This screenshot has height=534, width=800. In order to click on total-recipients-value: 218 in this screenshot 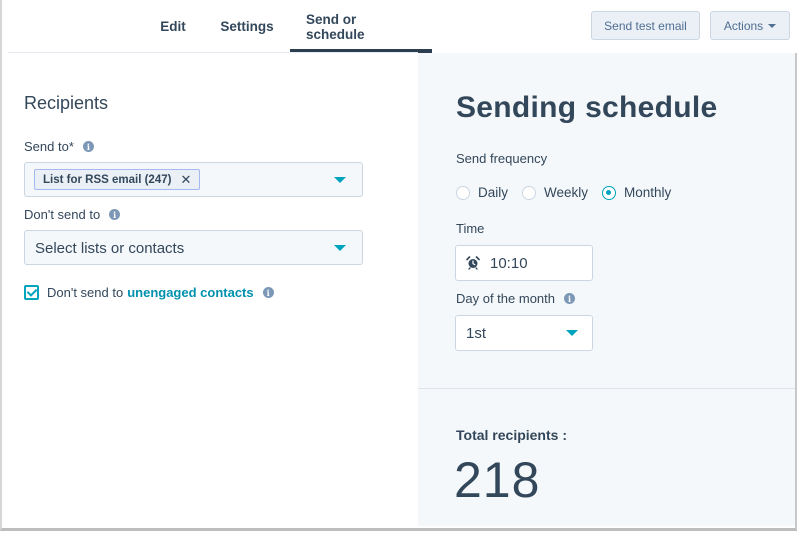, I will do `click(497, 480)`.